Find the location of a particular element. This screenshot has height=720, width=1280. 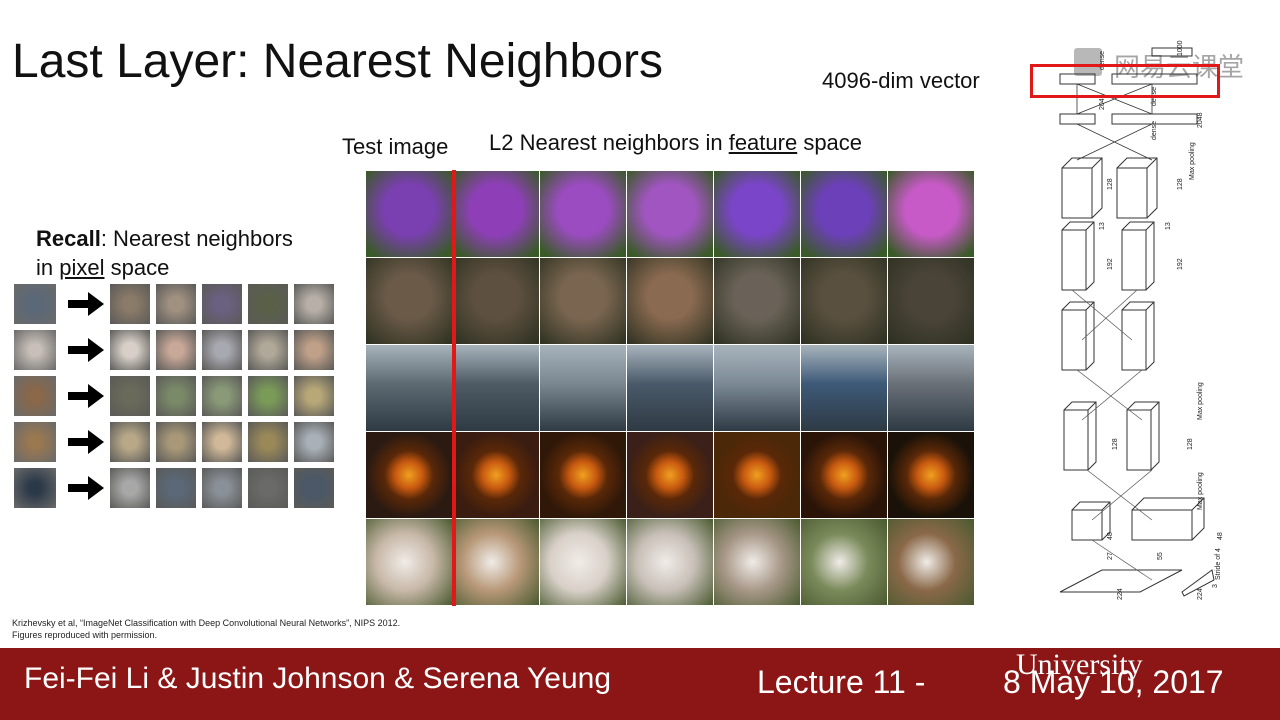

network-label: 55 is located at coordinates (1160, 556).